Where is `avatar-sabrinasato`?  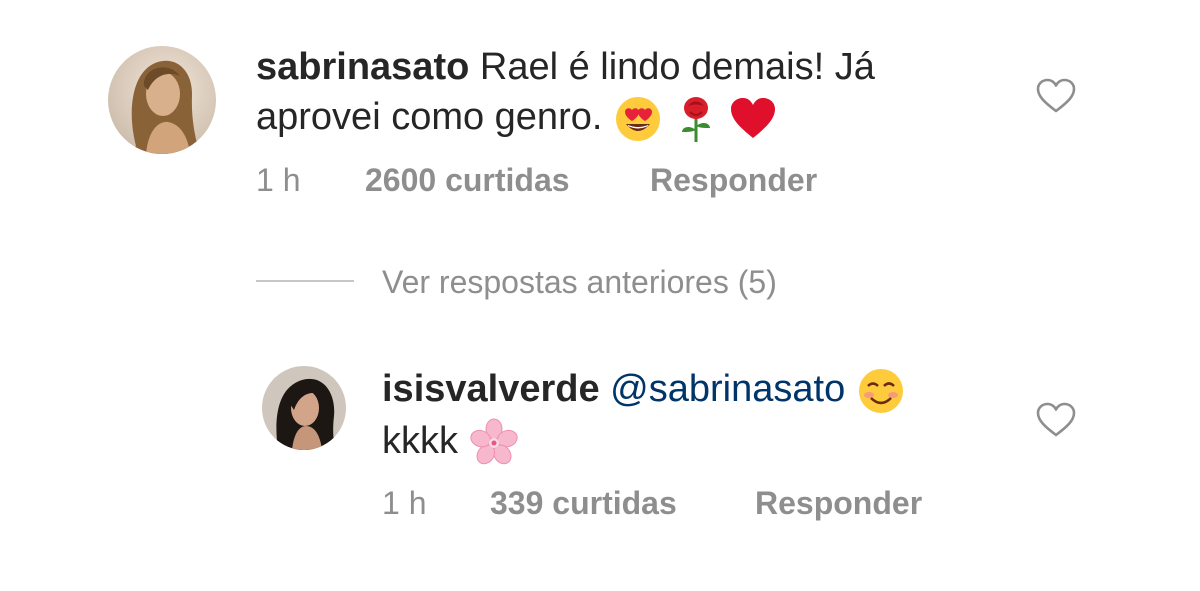
avatar-sabrinasato is located at coordinates (162, 100).